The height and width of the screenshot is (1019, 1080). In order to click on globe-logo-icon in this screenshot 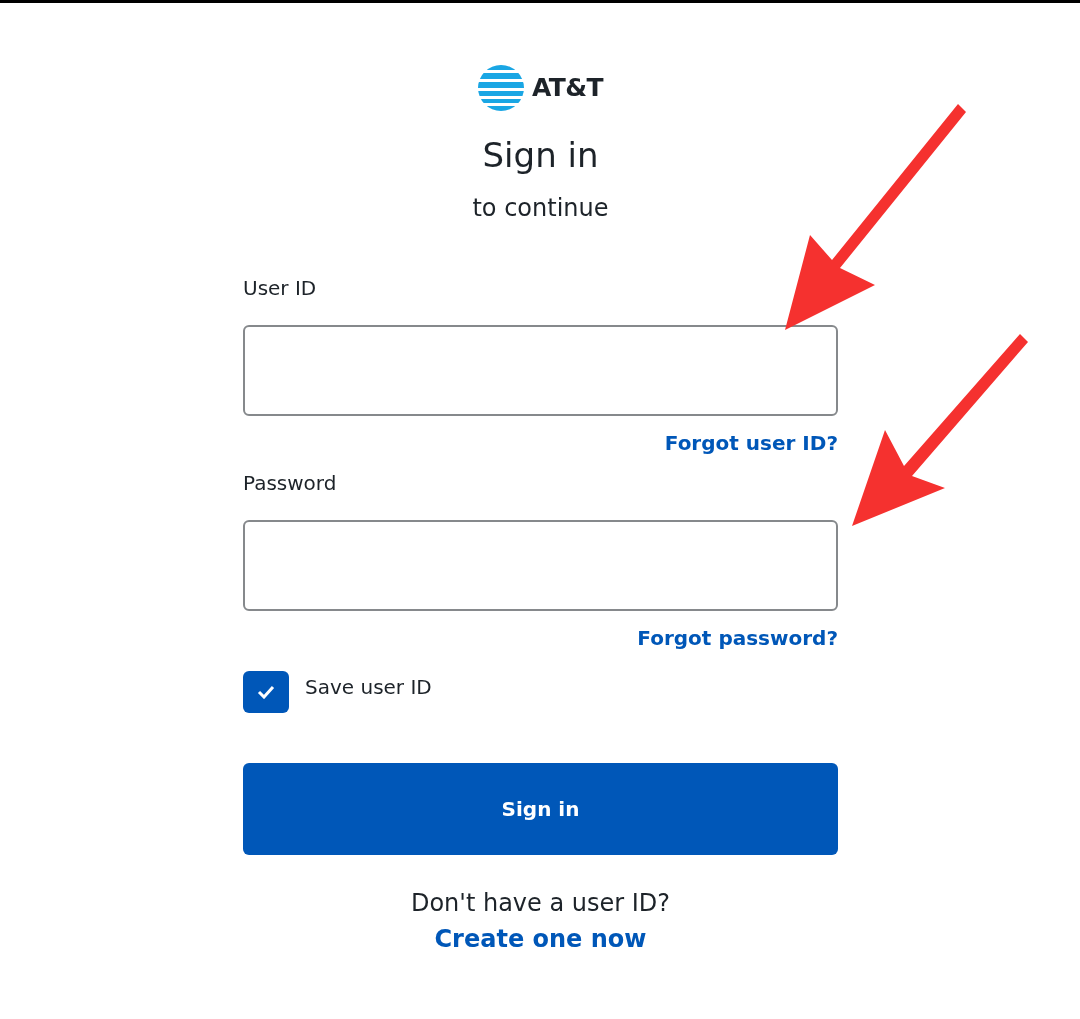, I will do `click(501, 88)`.